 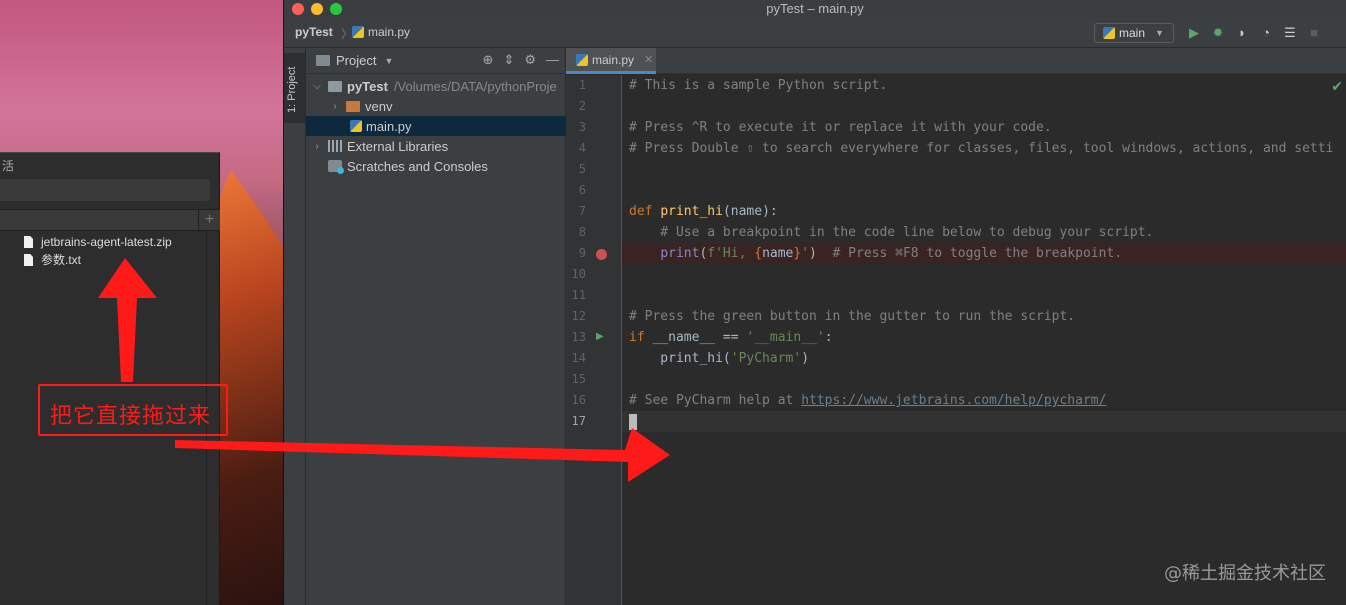 I want to click on collapse-all-icon: ⇕, so click(x=508, y=60).